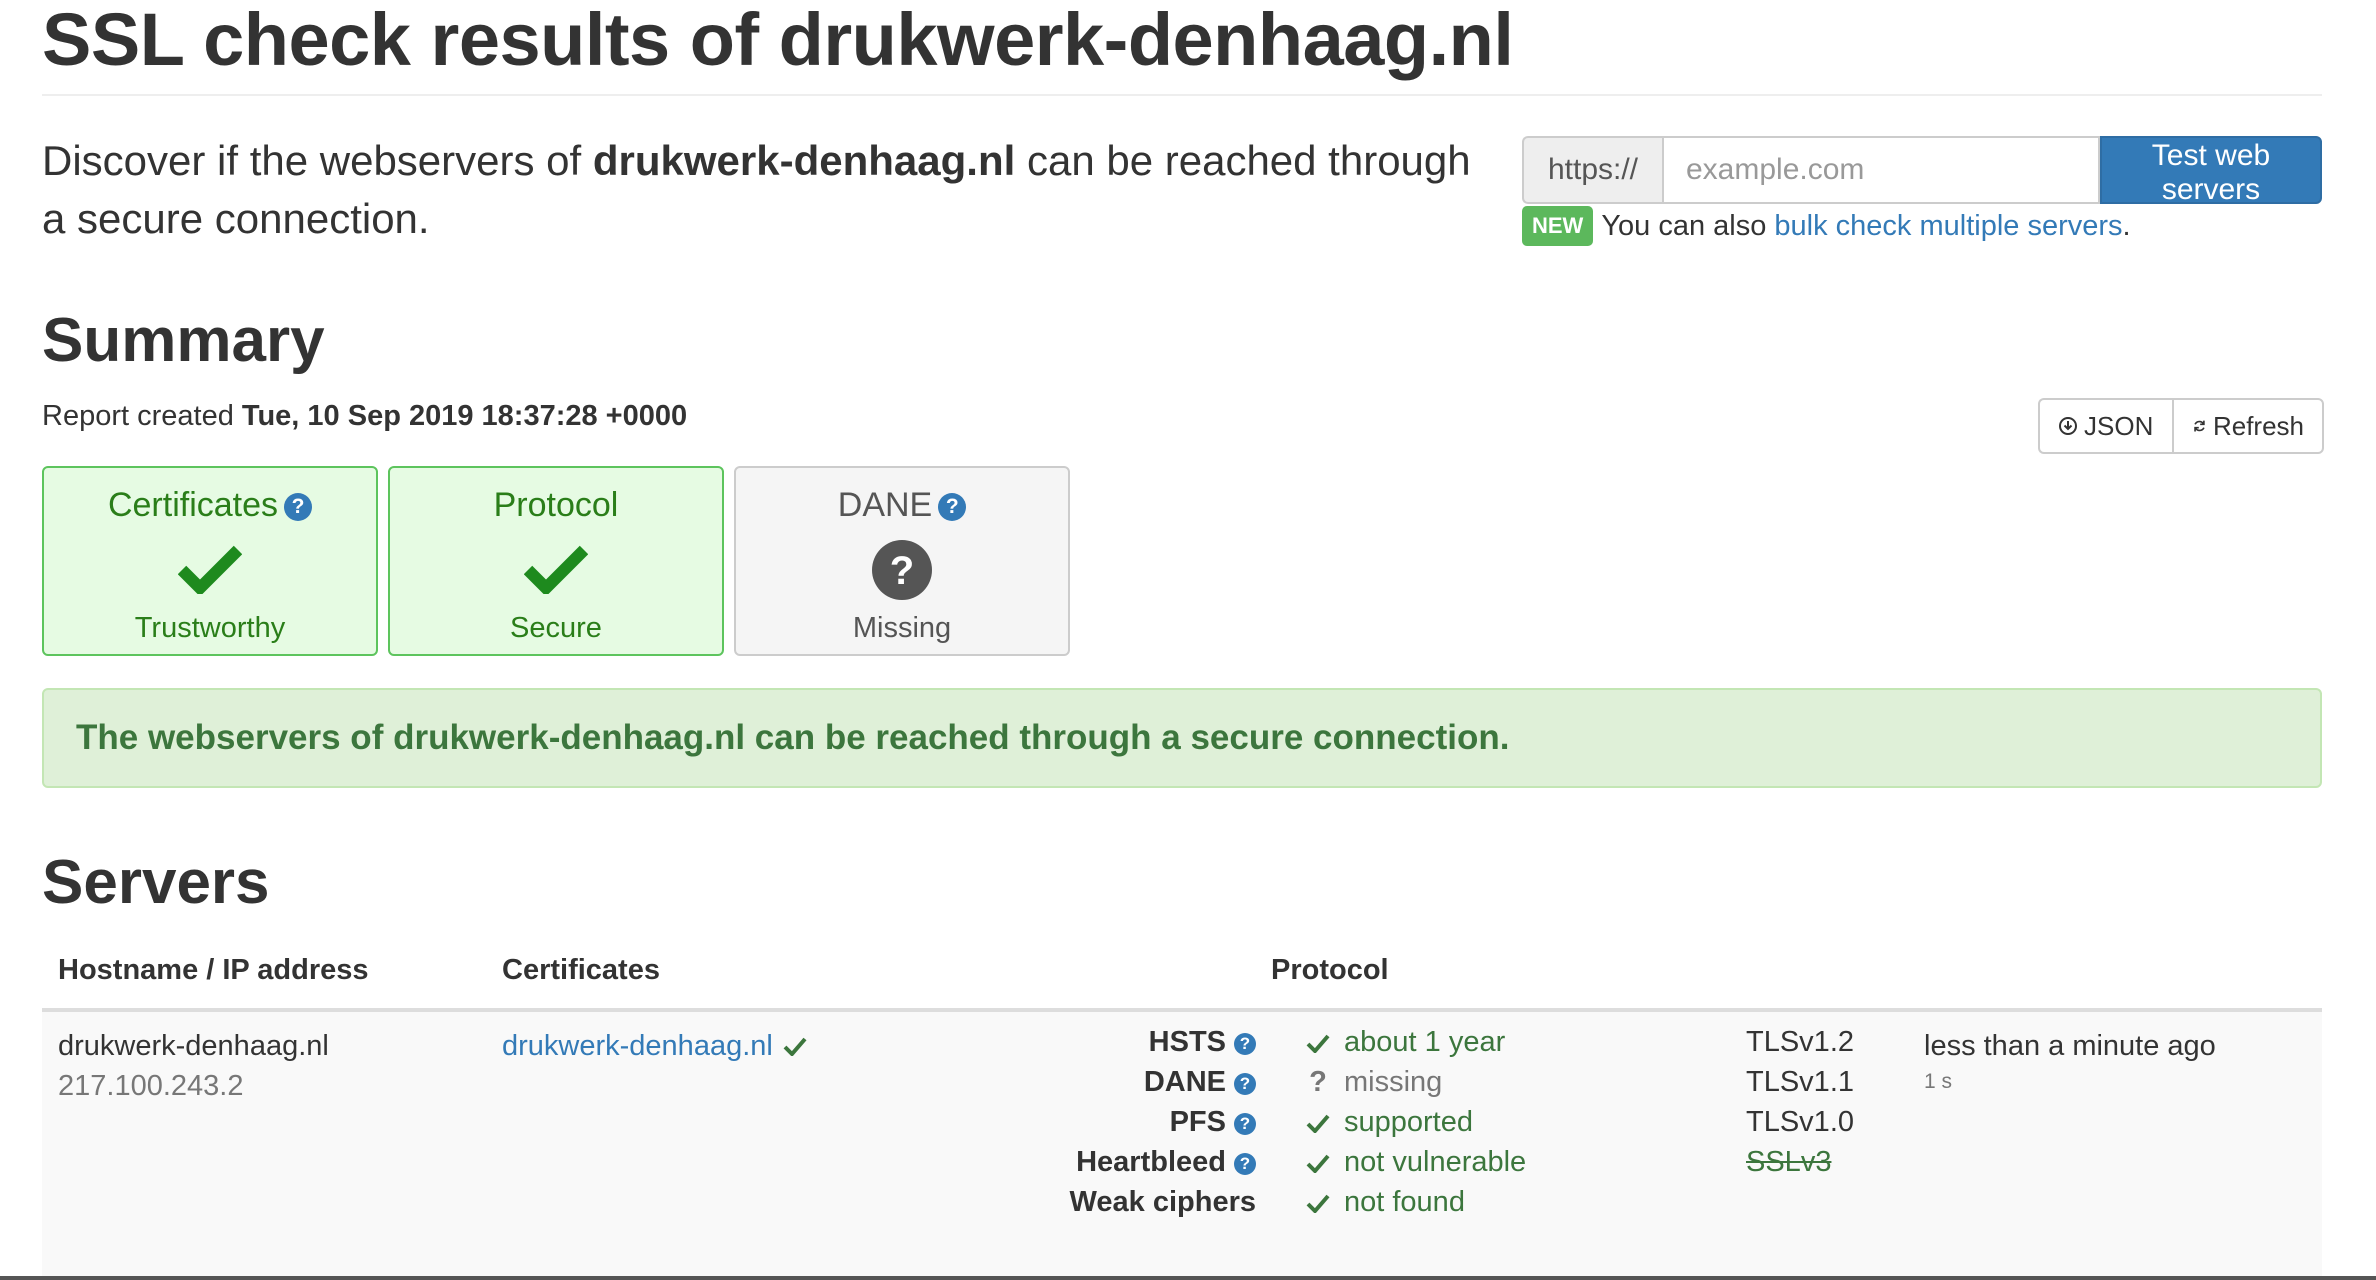 The height and width of the screenshot is (1280, 2376). I want to click on card-title-text: DANE, so click(885, 505).